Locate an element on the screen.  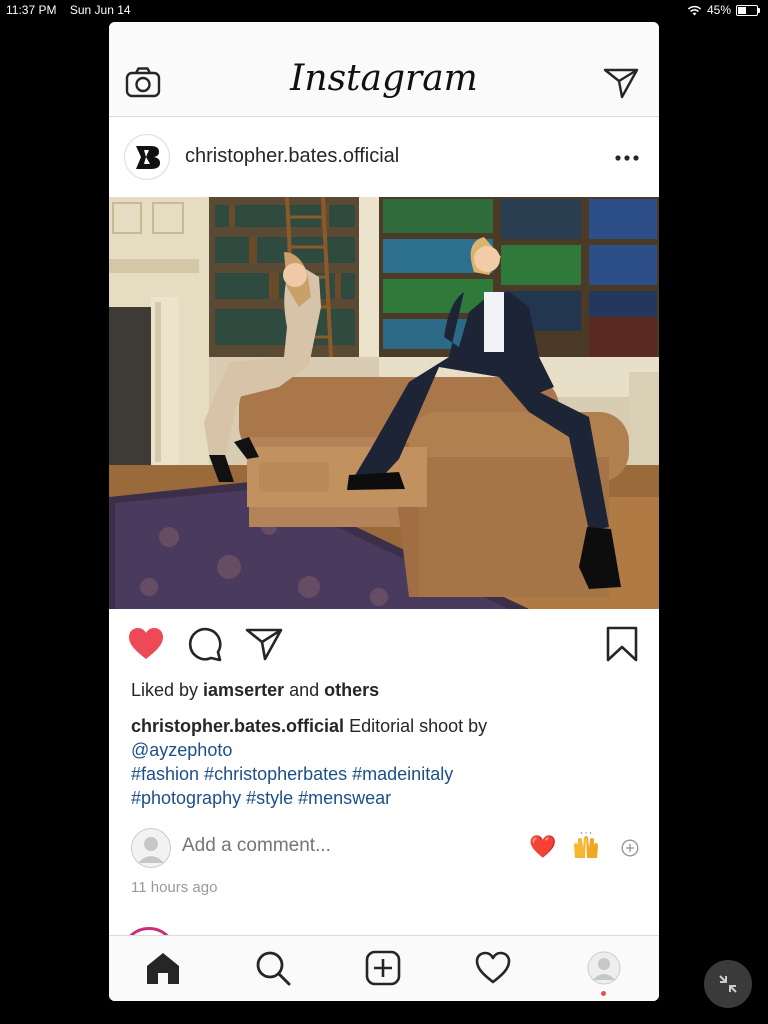
brand-monogram-icon is located at coordinates (148, 157).